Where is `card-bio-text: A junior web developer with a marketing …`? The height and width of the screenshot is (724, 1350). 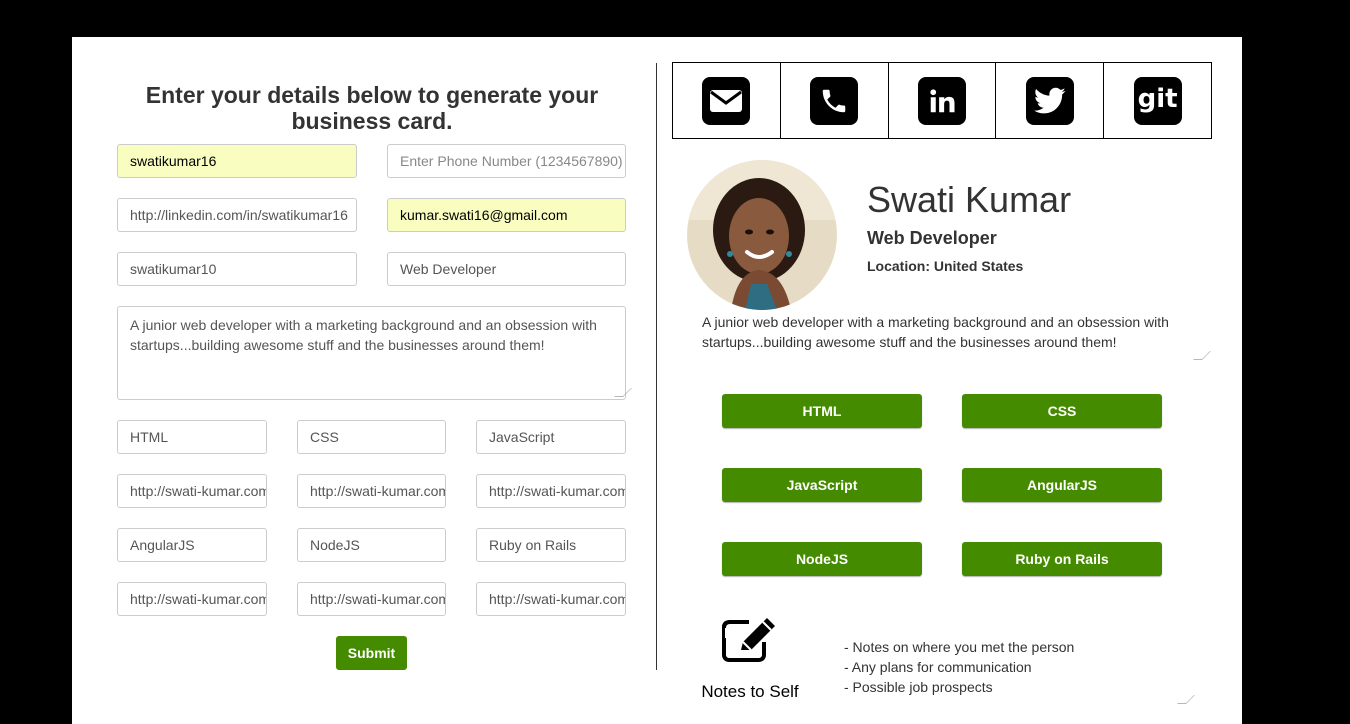 card-bio-text: A junior web developer with a marketing … is located at coordinates (935, 332).